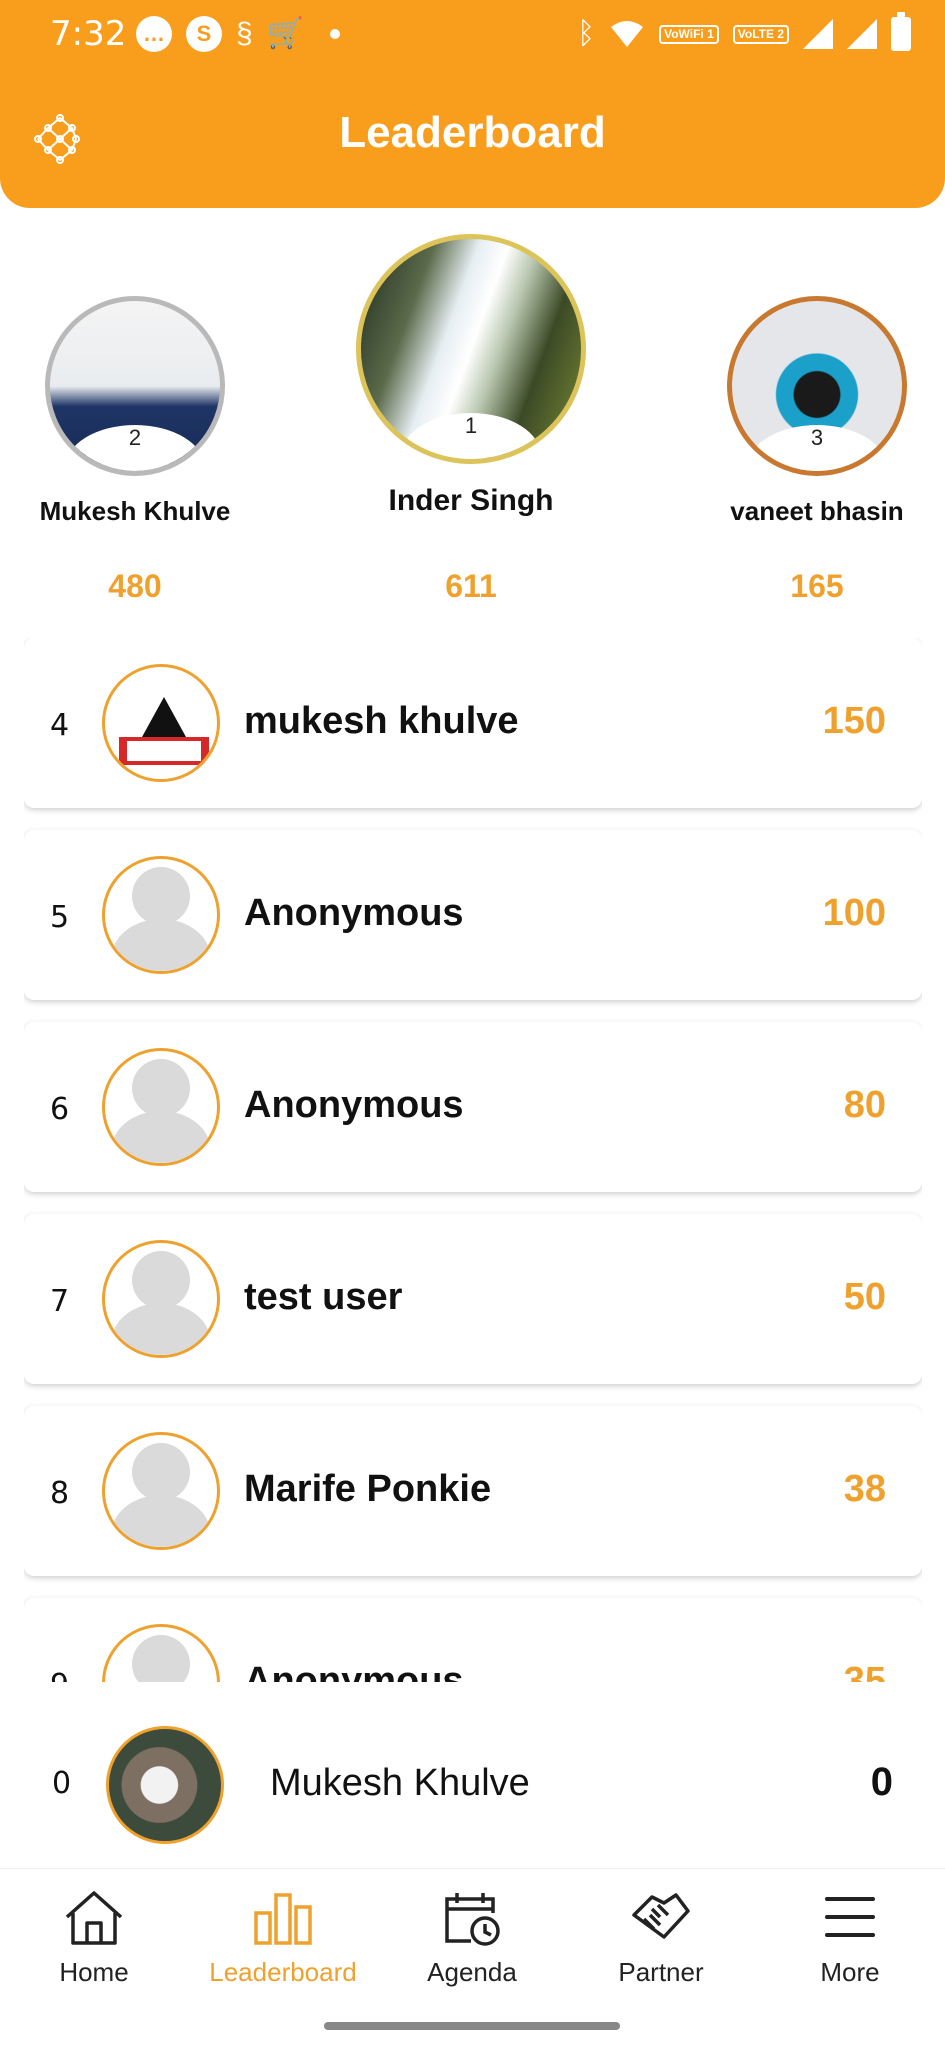 The image size is (945, 2048). What do you see at coordinates (817, 437) in the screenshot?
I see `podium-rank: 3` at bounding box center [817, 437].